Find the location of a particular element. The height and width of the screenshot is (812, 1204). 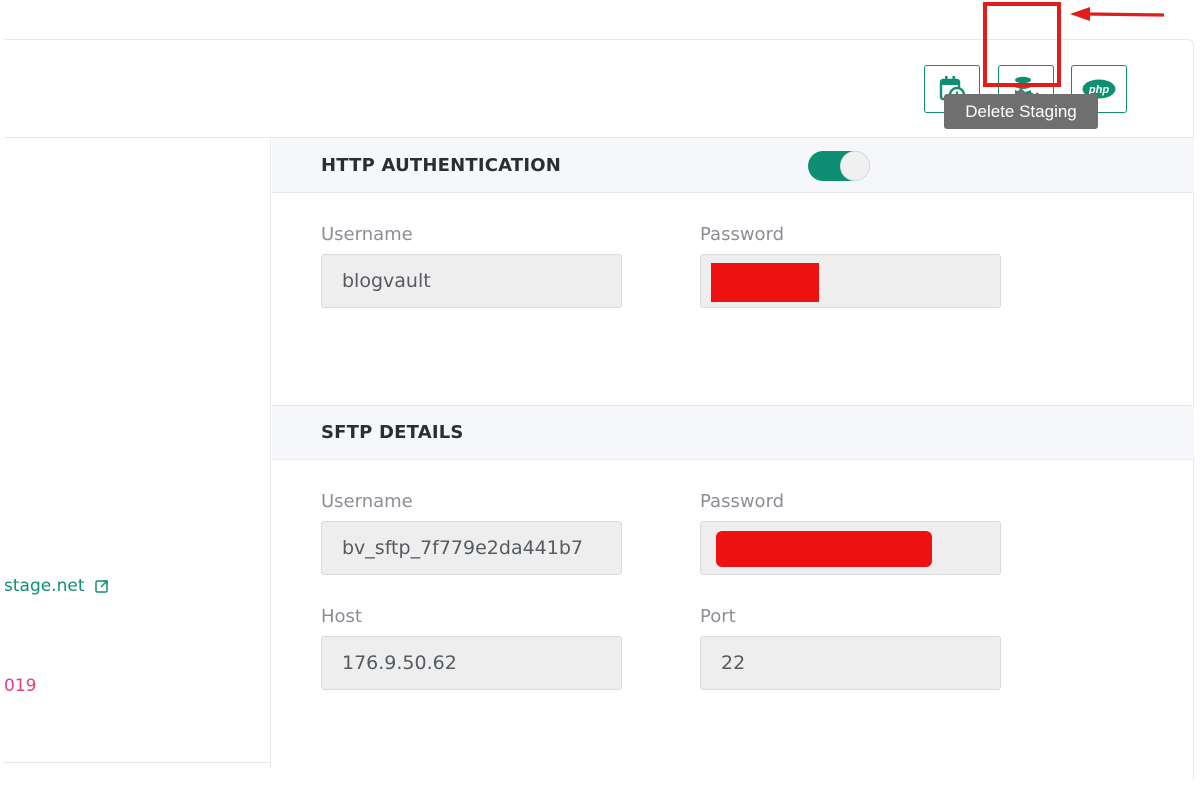

http-password-label: Password is located at coordinates (742, 234).